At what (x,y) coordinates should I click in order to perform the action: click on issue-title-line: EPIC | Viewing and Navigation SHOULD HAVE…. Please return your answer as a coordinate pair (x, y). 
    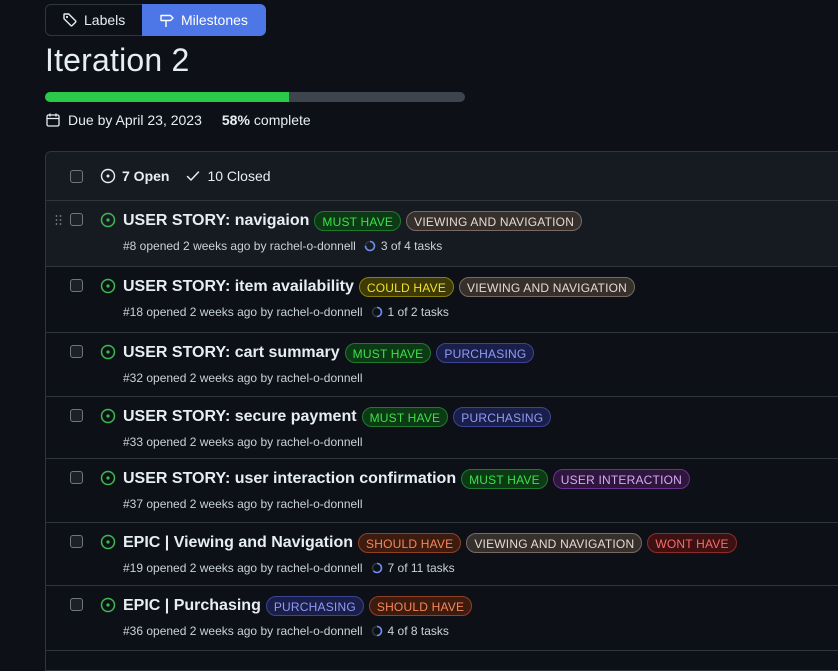
    Looking at the image, I should click on (430, 543).